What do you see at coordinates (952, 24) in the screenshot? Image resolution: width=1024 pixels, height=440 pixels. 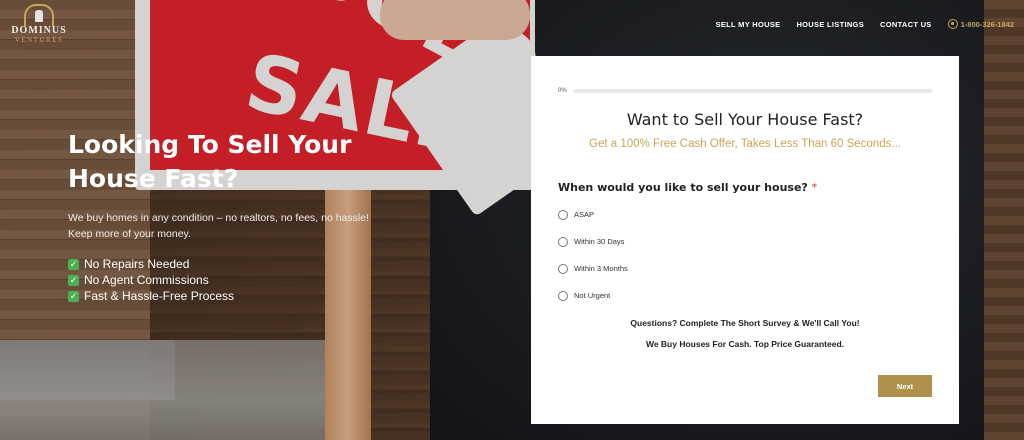 I see `phone-icon` at bounding box center [952, 24].